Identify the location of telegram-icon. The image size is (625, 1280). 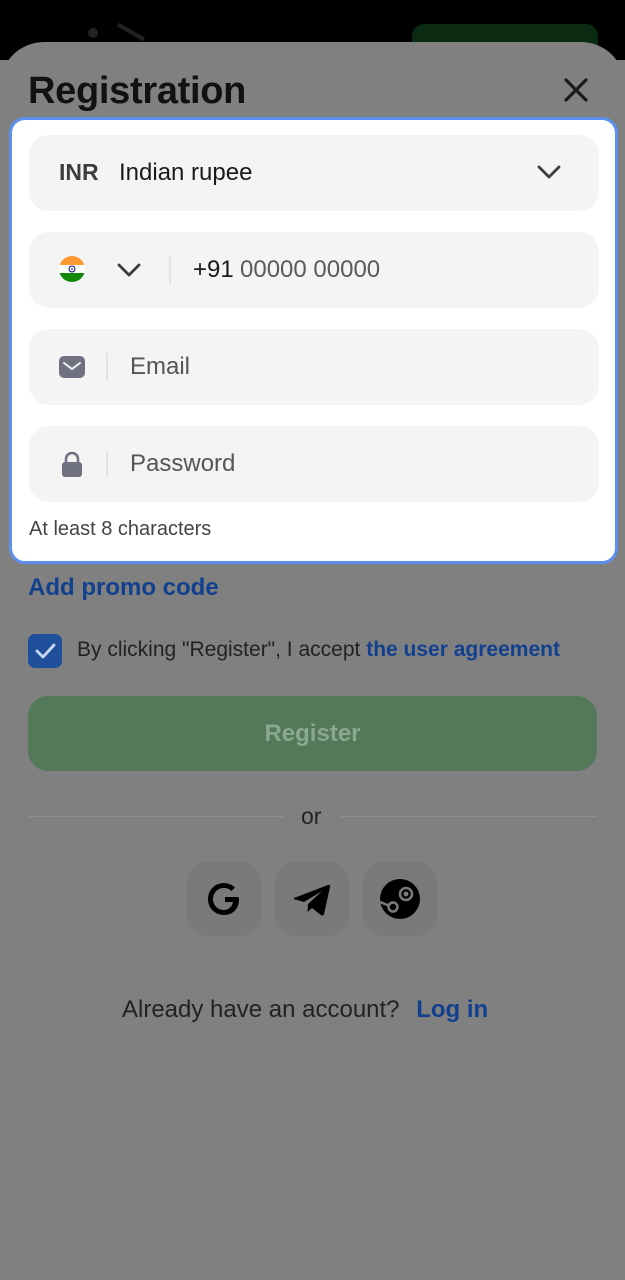
(312, 900).